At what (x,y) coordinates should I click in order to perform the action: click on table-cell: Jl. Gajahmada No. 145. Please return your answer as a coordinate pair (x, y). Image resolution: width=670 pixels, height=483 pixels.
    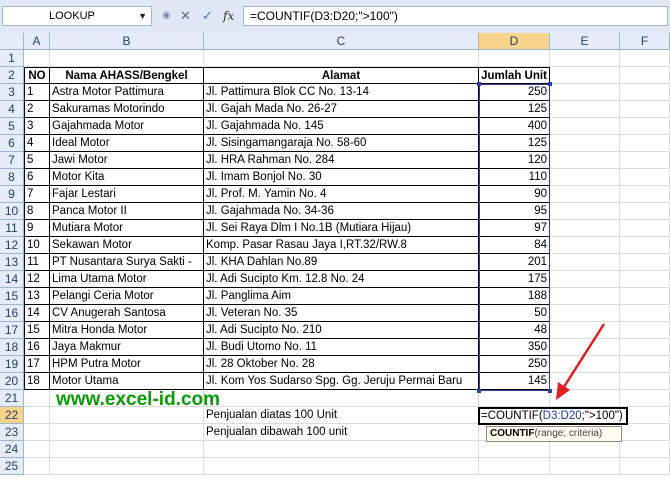
    Looking at the image, I should click on (341, 126).